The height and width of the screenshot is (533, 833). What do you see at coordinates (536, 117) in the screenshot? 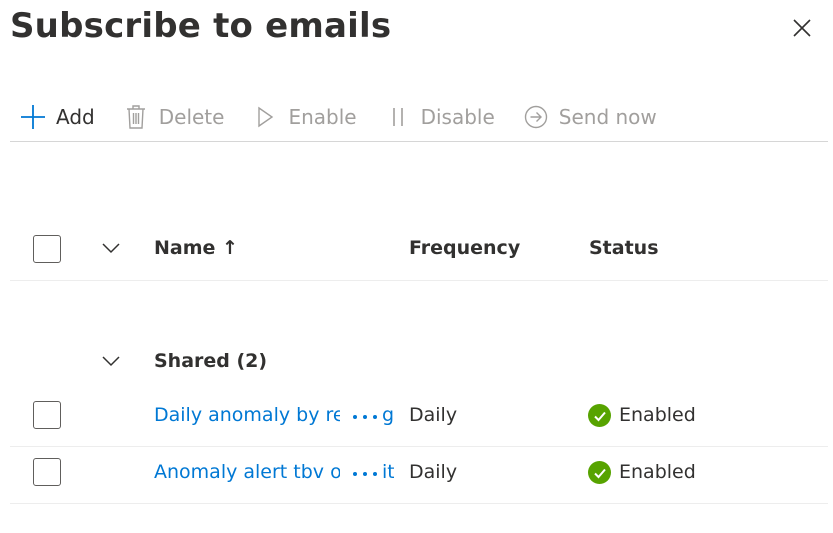
I see `arrow-circle-icon` at bounding box center [536, 117].